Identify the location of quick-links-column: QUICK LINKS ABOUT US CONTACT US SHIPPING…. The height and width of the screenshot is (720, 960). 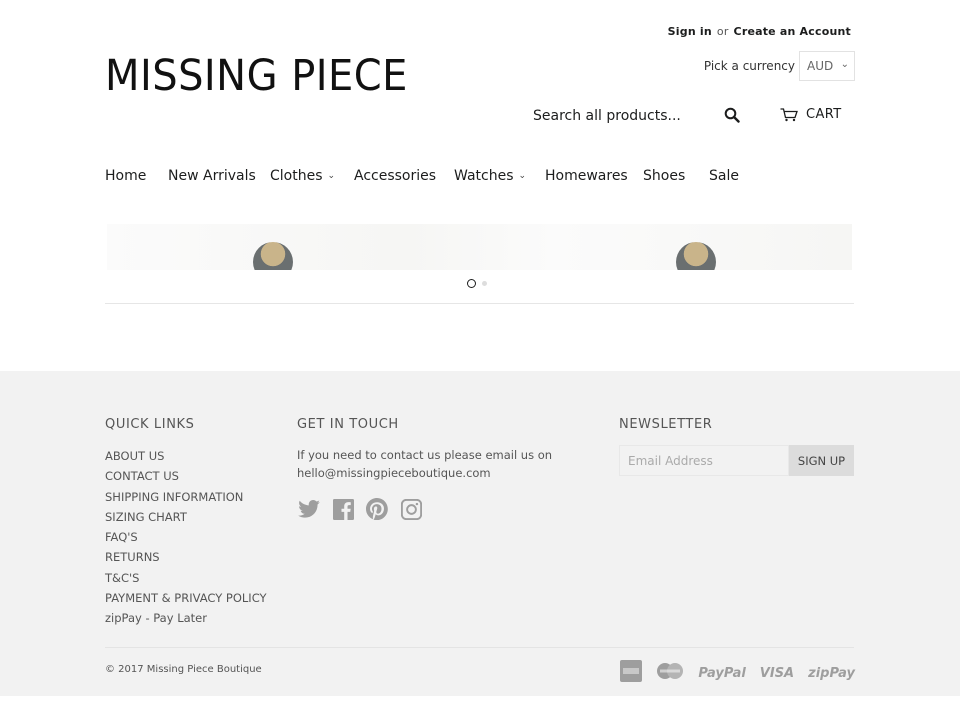
(186, 523).